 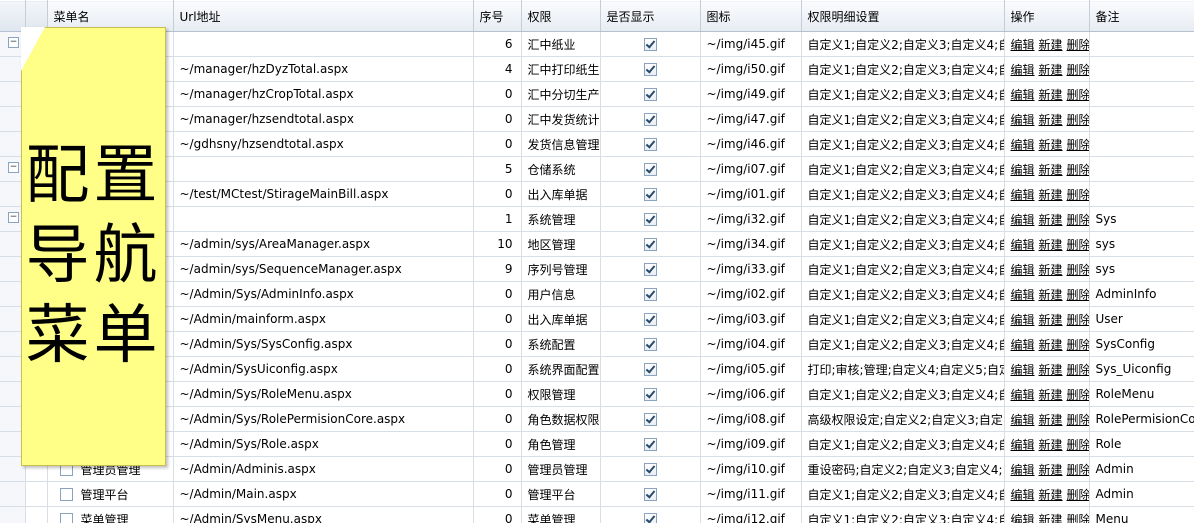 What do you see at coordinates (1141, 16) in the screenshot?
I see `header-remark: 备注` at bounding box center [1141, 16].